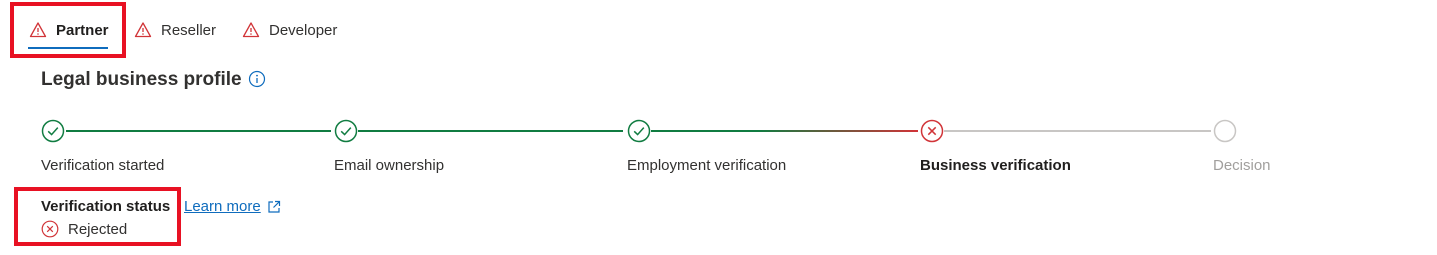 The width and height of the screenshot is (1437, 255). What do you see at coordinates (707, 165) in the screenshot?
I see `step-label-employment-verification: Employment verification` at bounding box center [707, 165].